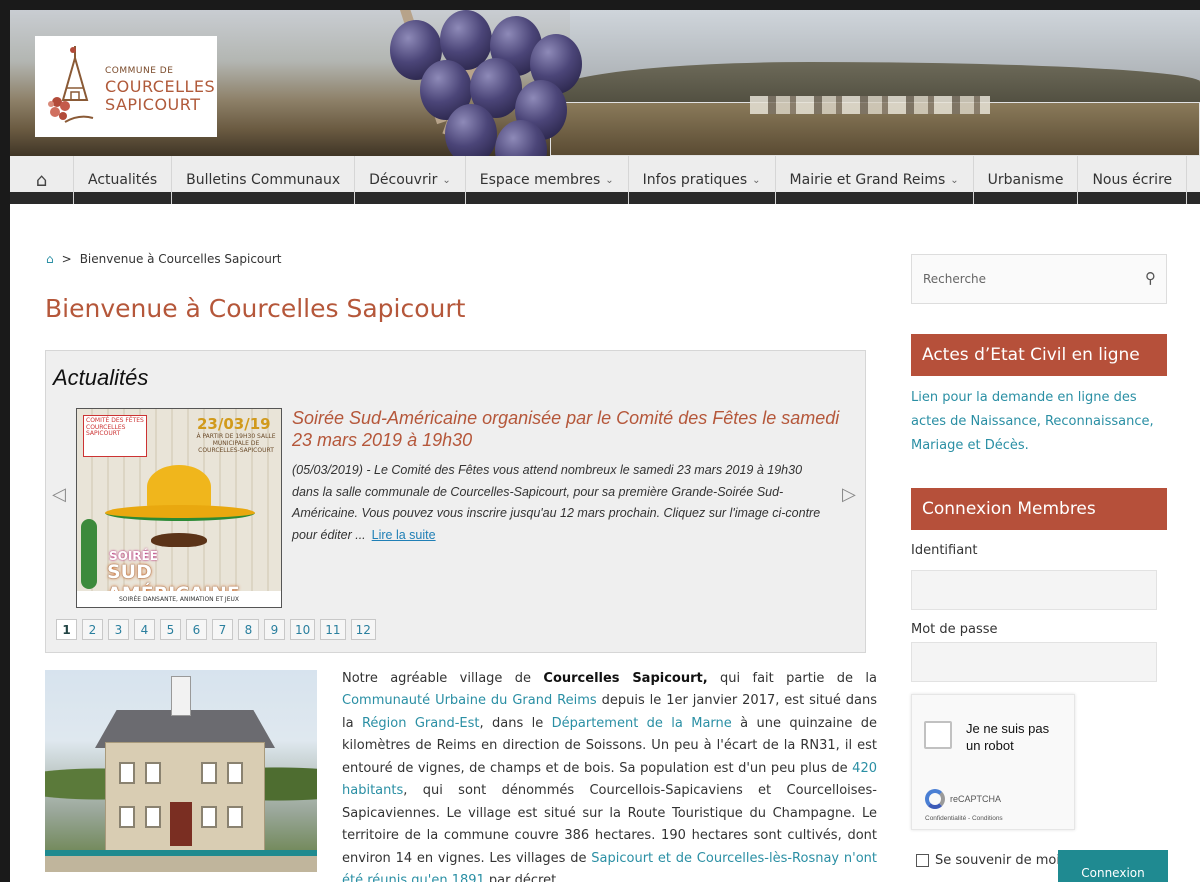 Image resolution: width=1200 pixels, height=882 pixels. Describe the element at coordinates (404, 535) in the screenshot. I see `read-more-link: Lire la suite` at that location.